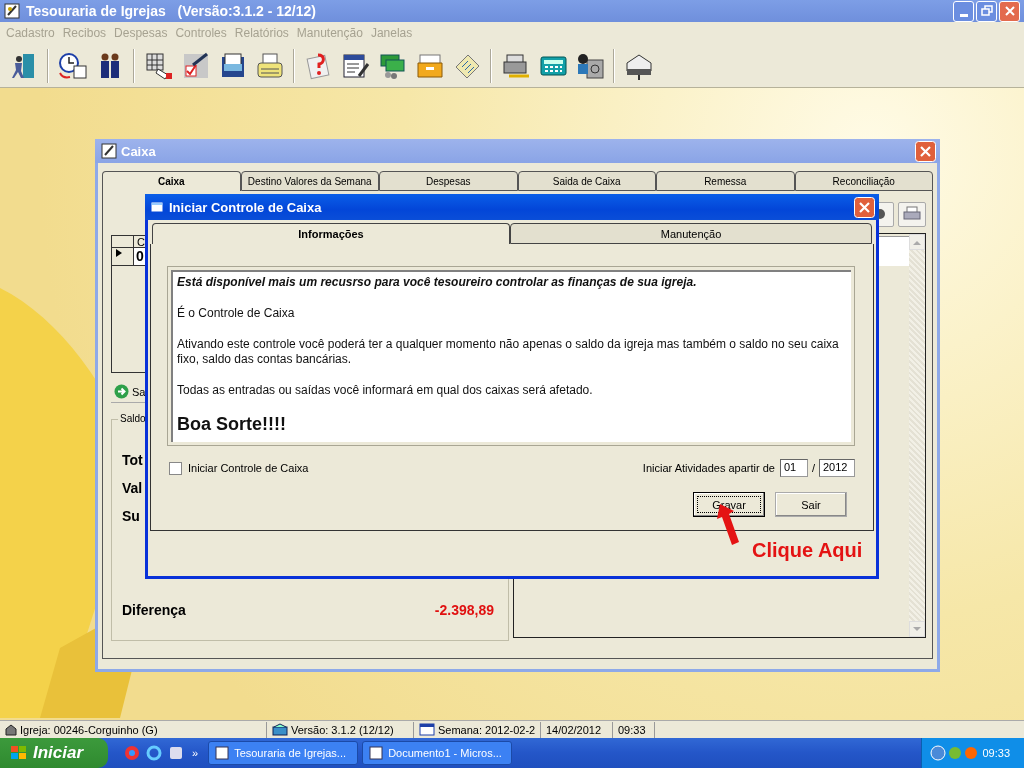 The image size is (1024, 768). I want to click on calendar-icon, so click(427, 729).